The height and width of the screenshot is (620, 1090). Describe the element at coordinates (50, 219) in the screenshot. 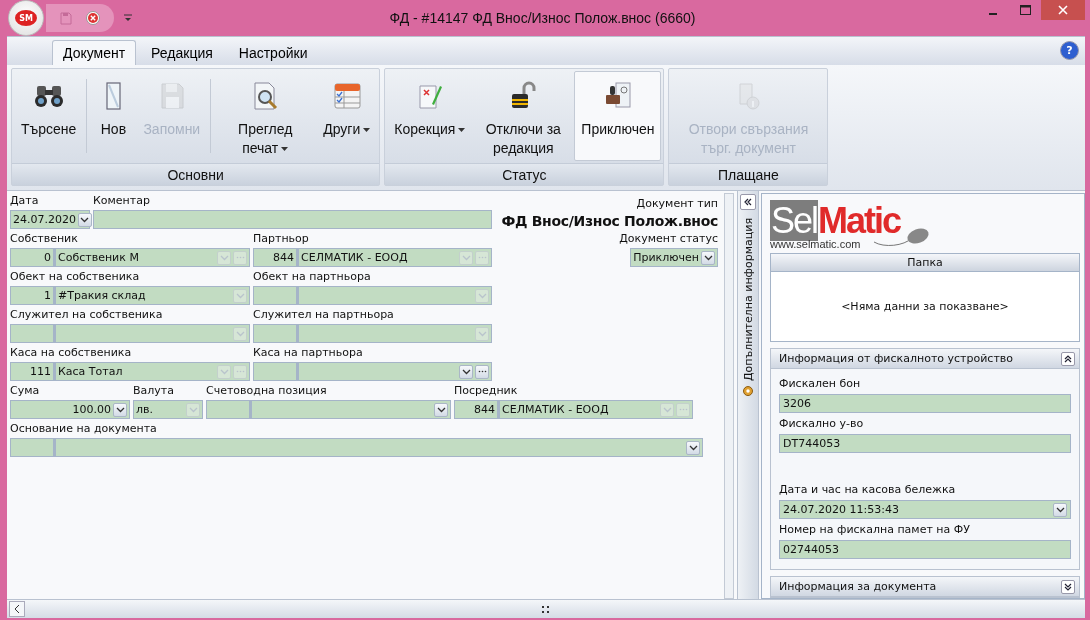

I see `date-field: 24.07.2020` at that location.